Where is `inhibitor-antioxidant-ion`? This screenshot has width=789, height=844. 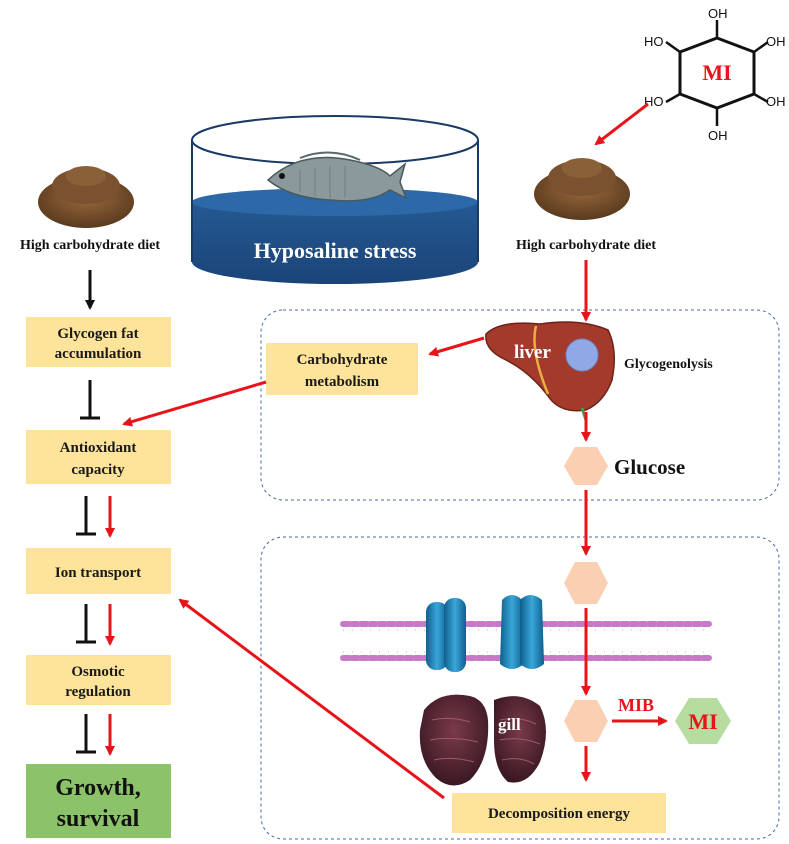
inhibitor-antioxidant-ion is located at coordinates (86, 516).